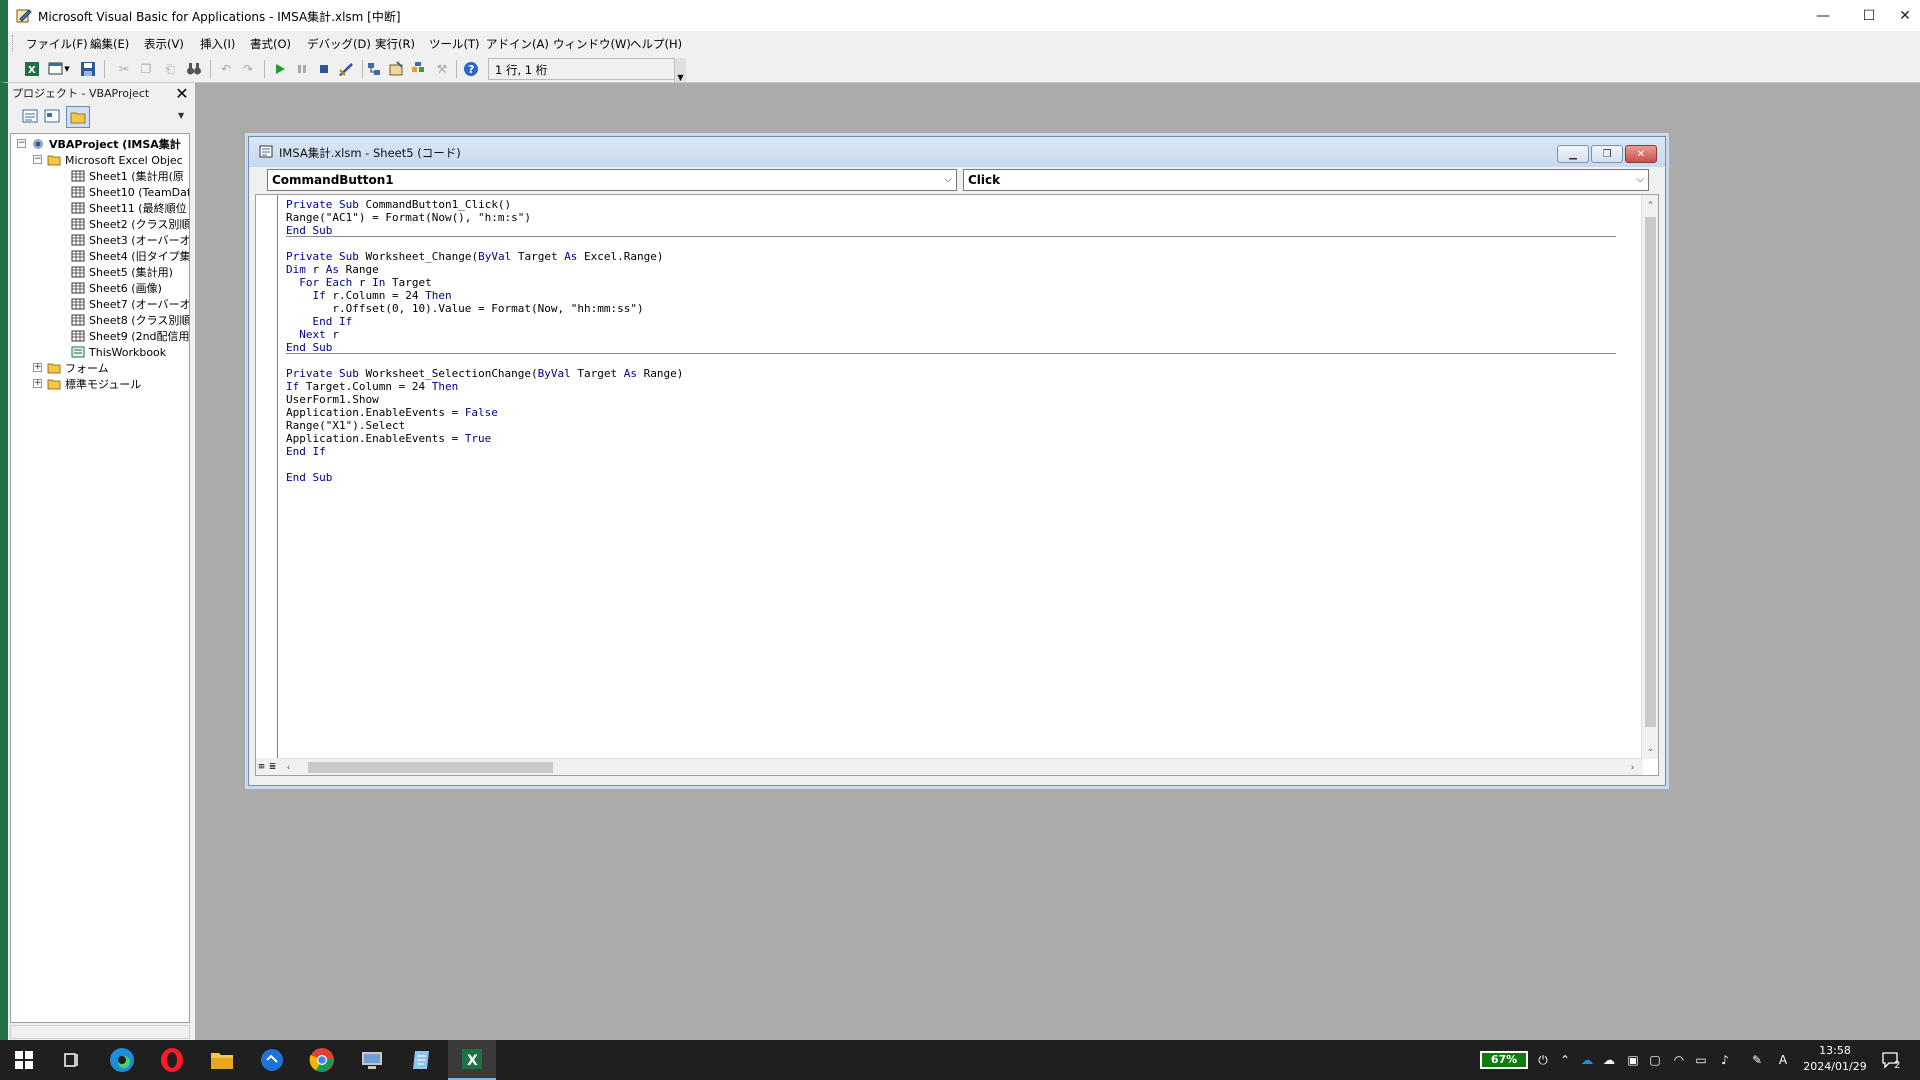 The height and width of the screenshot is (1080, 1920). What do you see at coordinates (396, 69) in the screenshot?
I see `properties-window-button` at bounding box center [396, 69].